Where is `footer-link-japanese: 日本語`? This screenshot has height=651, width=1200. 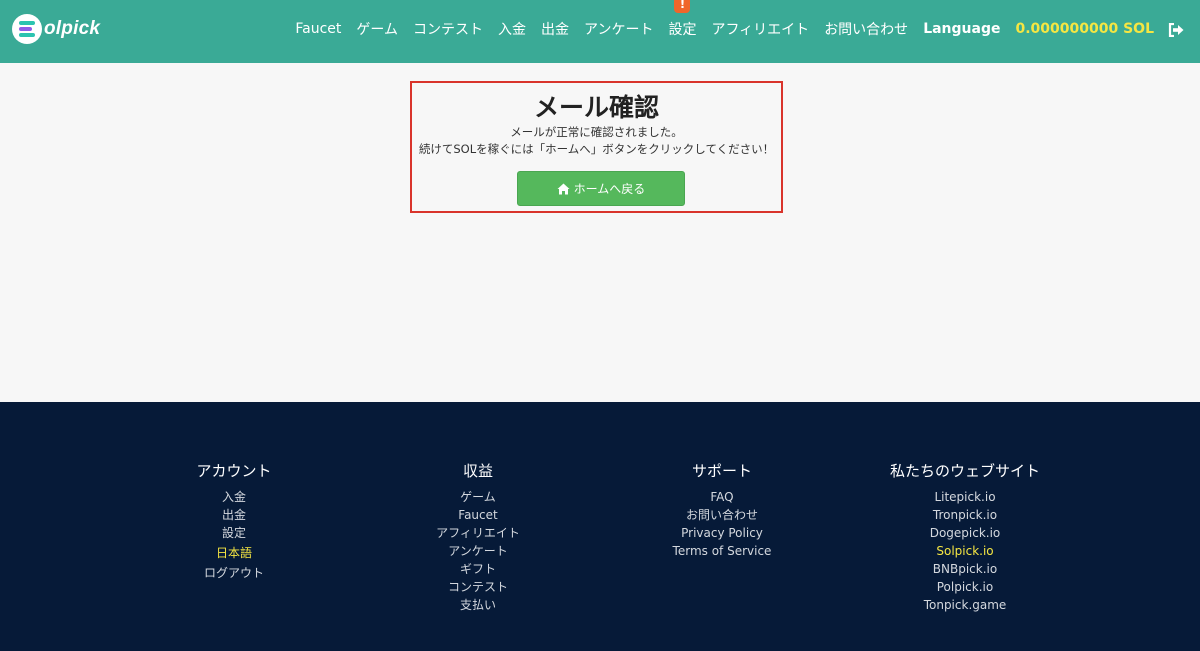
footer-link-japanese: 日本語 is located at coordinates (234, 553).